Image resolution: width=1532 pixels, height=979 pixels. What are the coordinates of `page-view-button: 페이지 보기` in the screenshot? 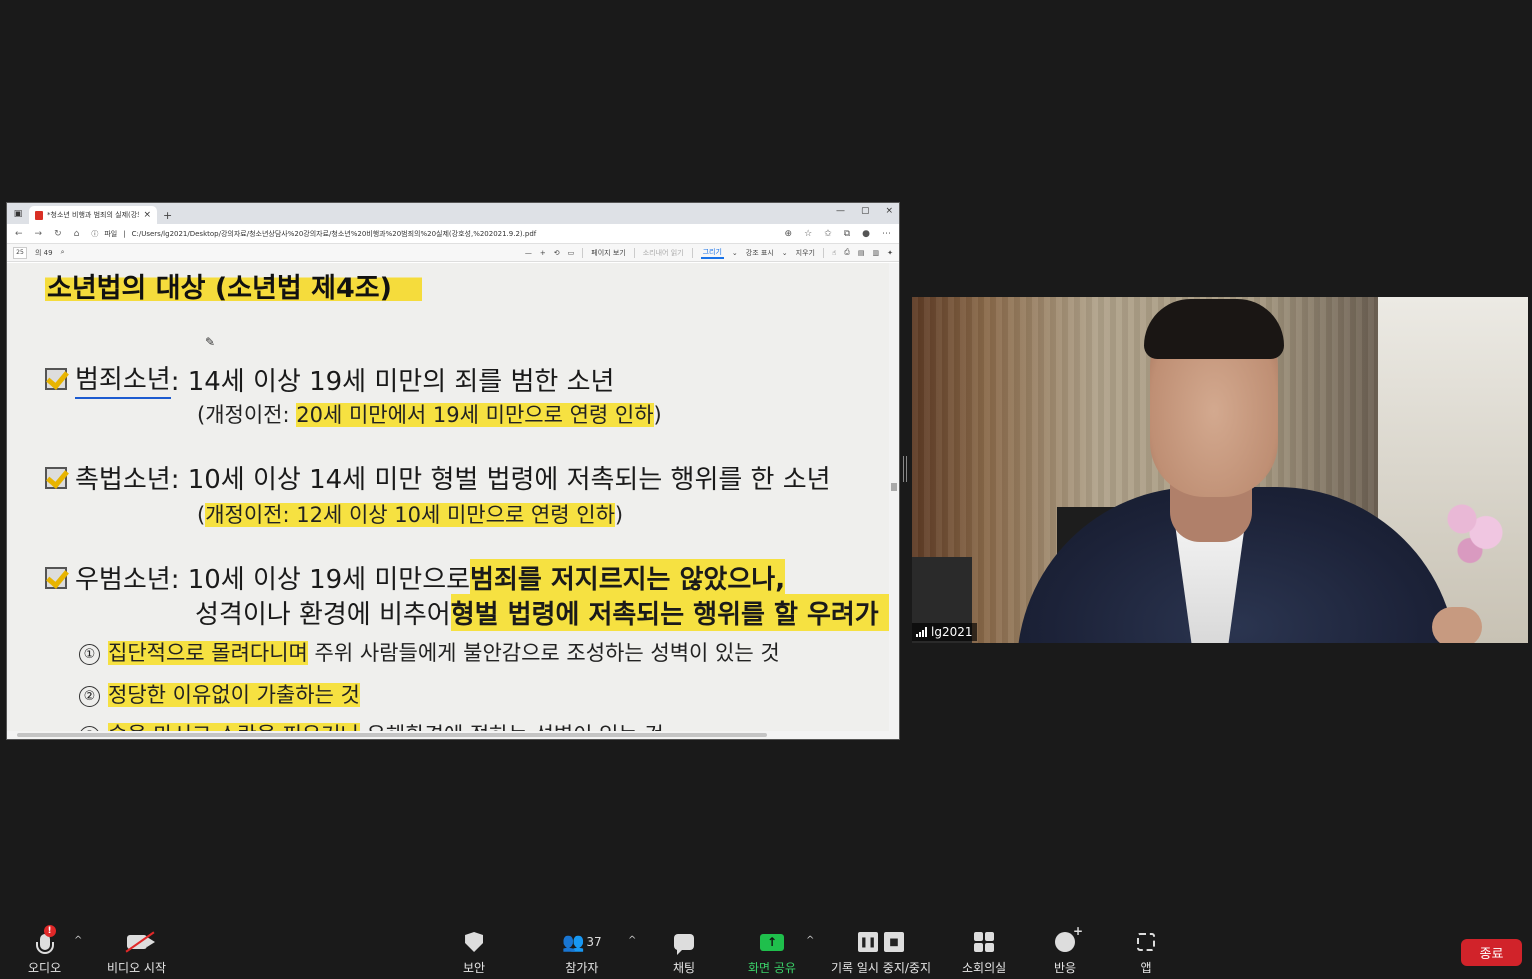 It's located at (608, 253).